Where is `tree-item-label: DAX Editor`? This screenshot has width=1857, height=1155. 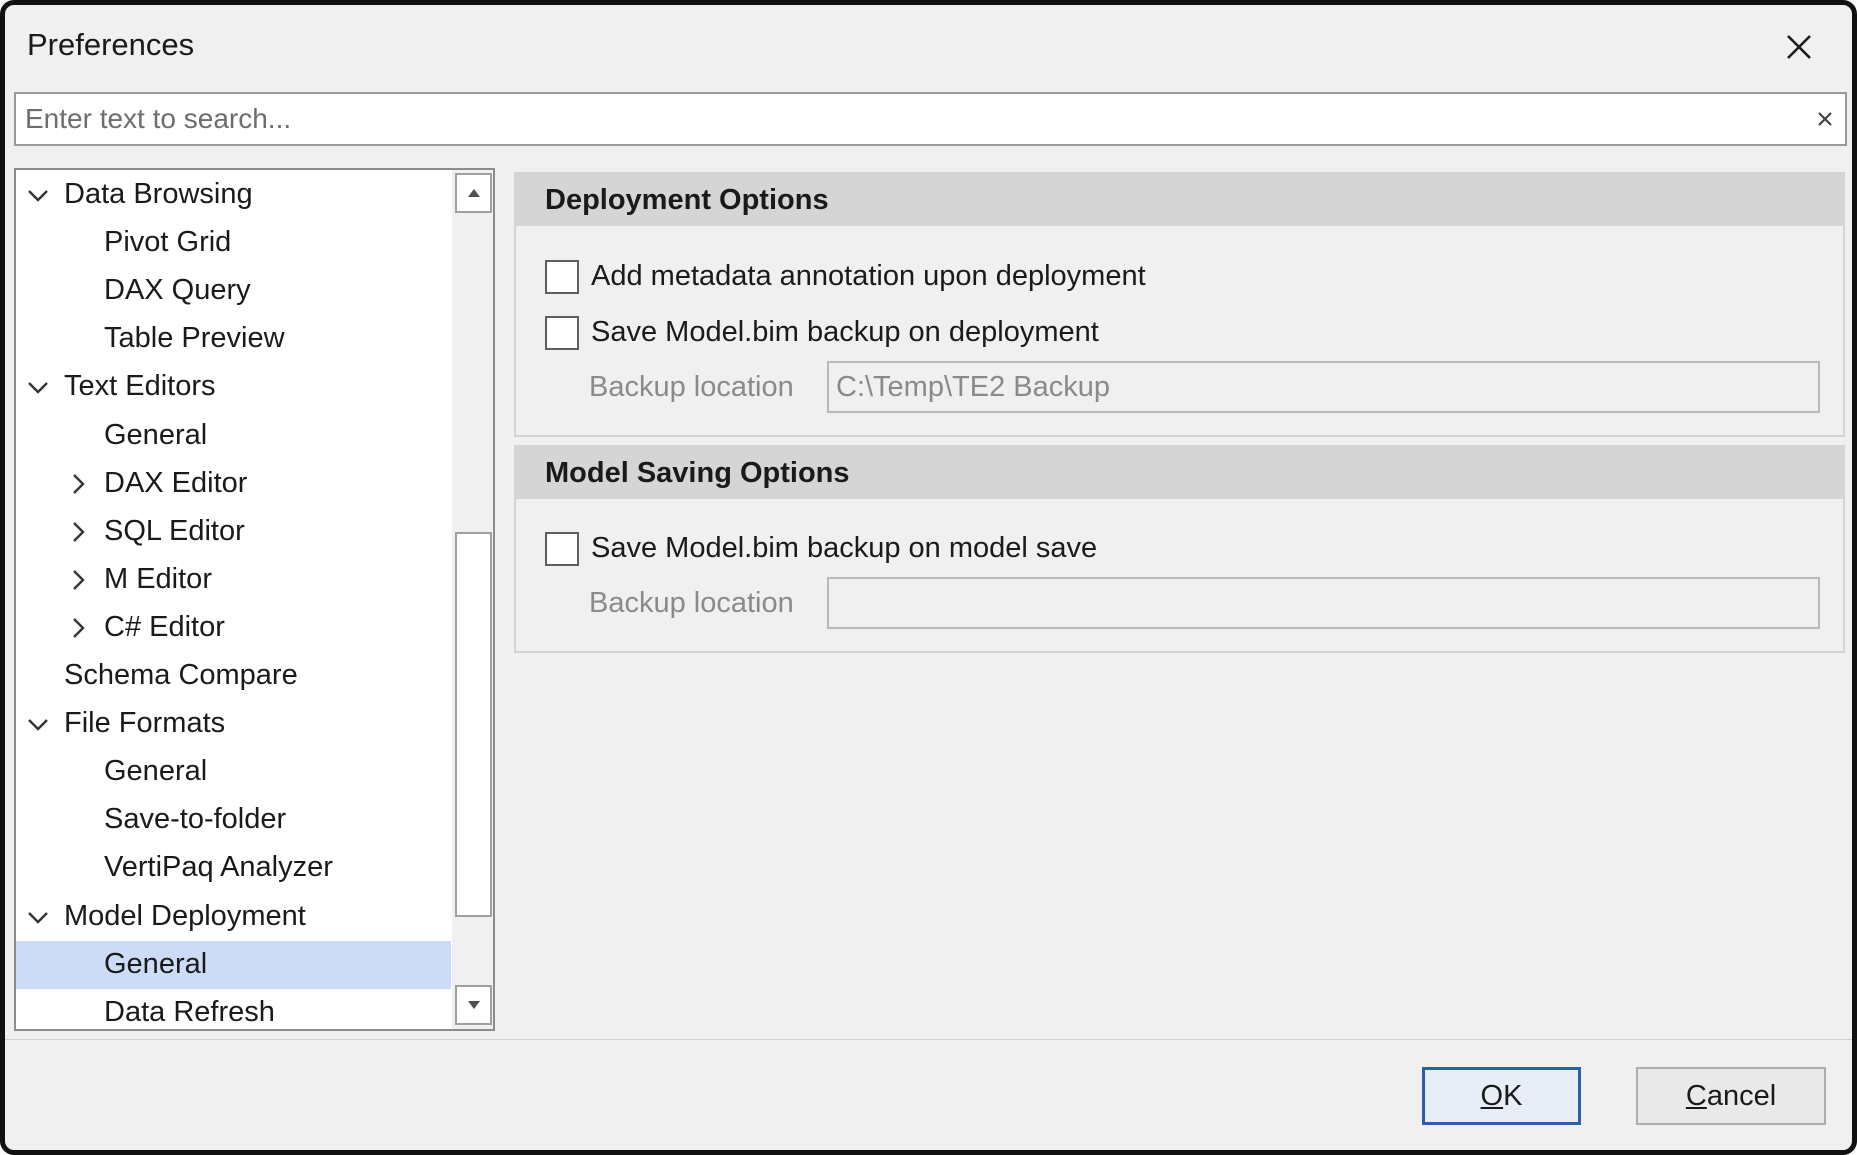
tree-item-label: DAX Editor is located at coordinates (176, 482).